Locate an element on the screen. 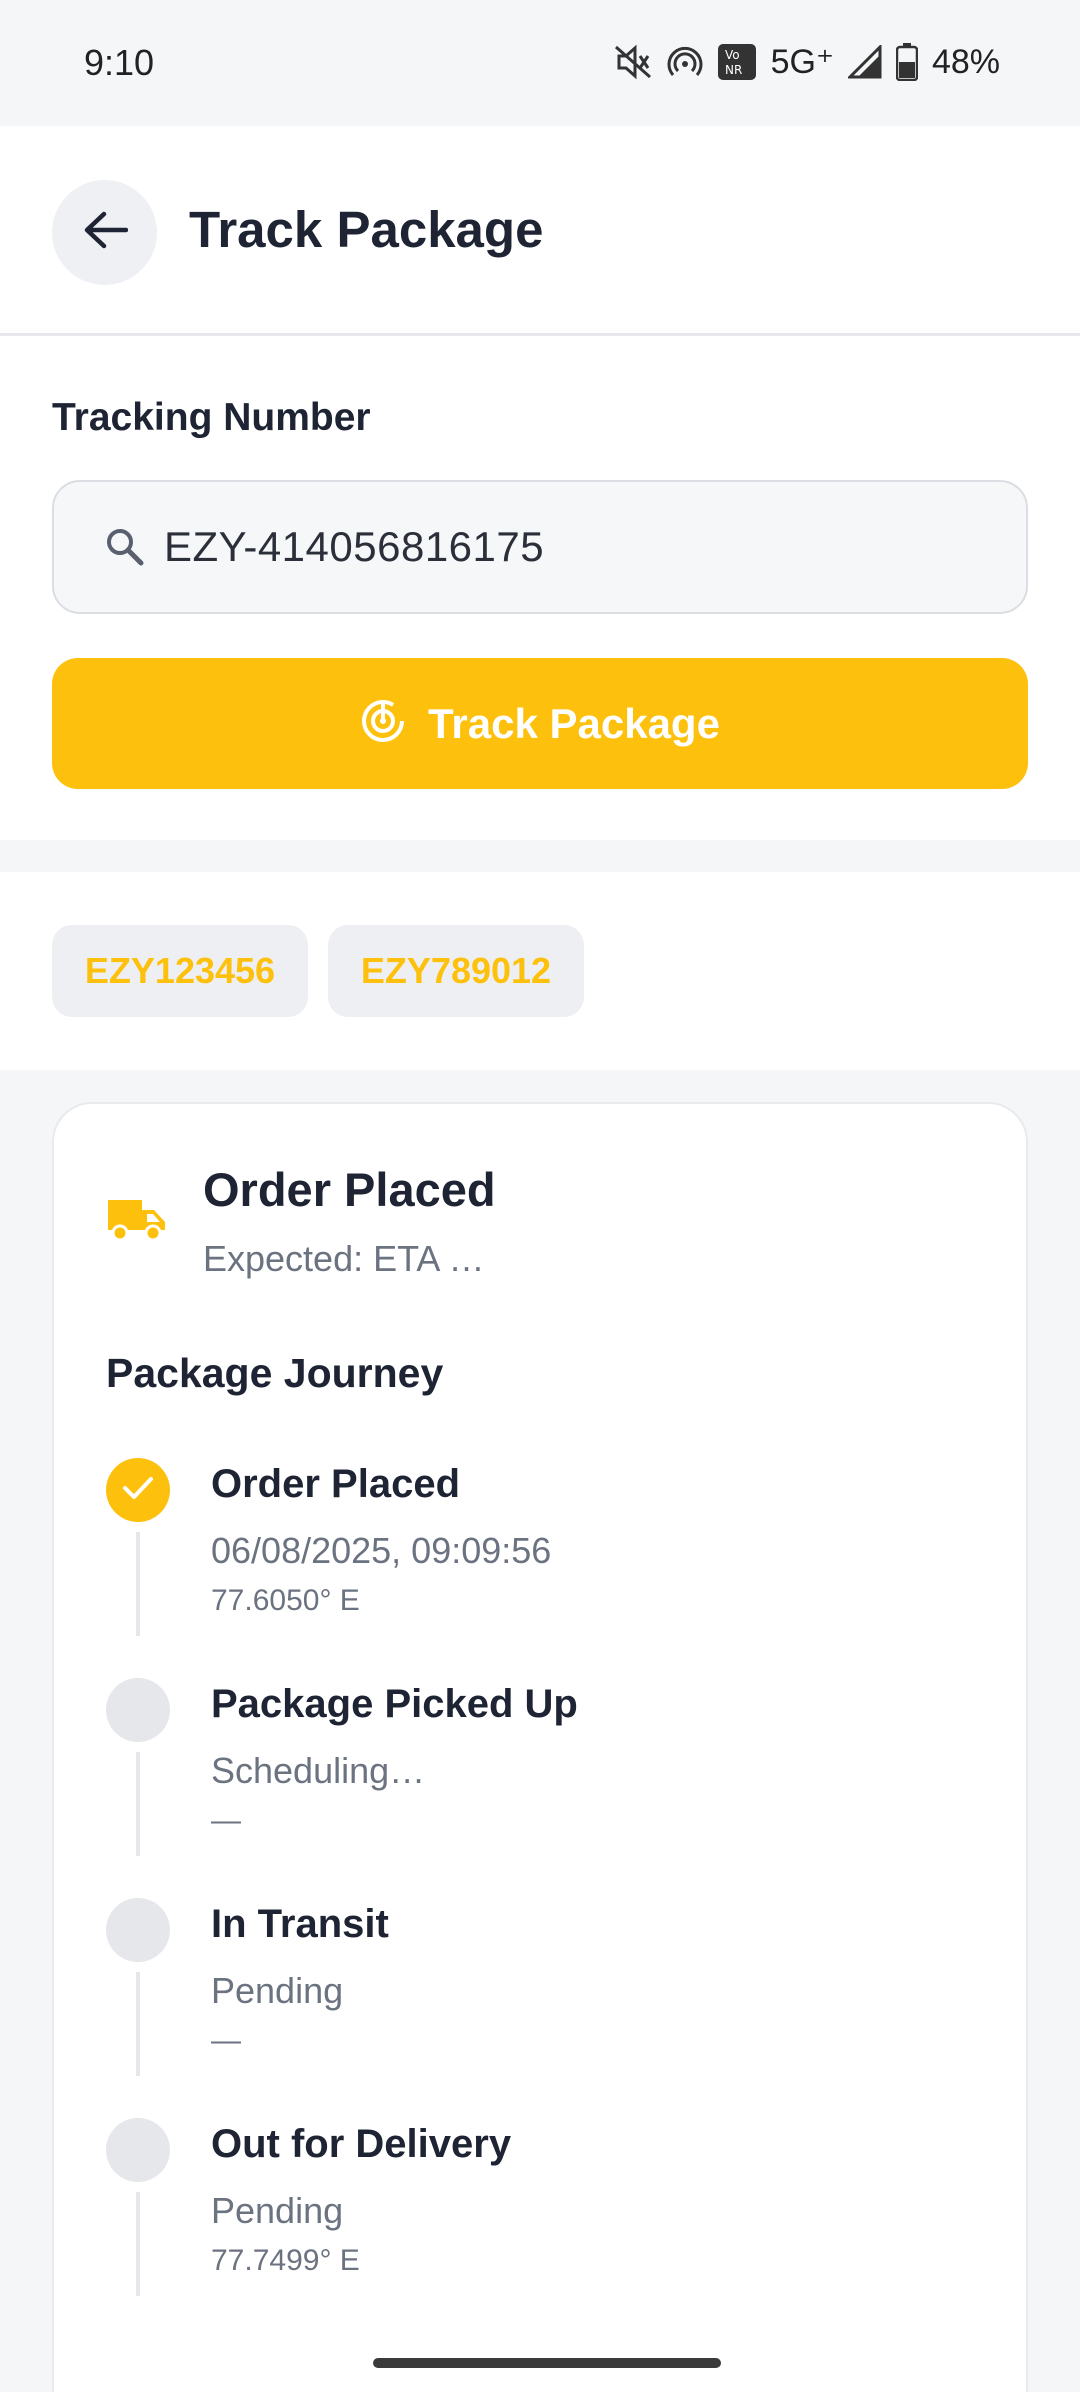 The width and height of the screenshot is (1080, 2392). arrow-left-icon is located at coordinates (105, 232).